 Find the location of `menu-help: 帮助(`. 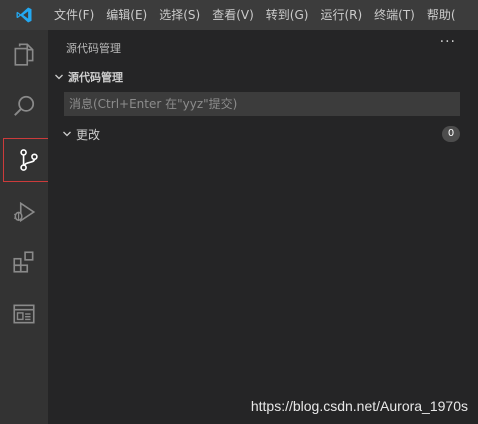

menu-help: 帮助( is located at coordinates (441, 15).